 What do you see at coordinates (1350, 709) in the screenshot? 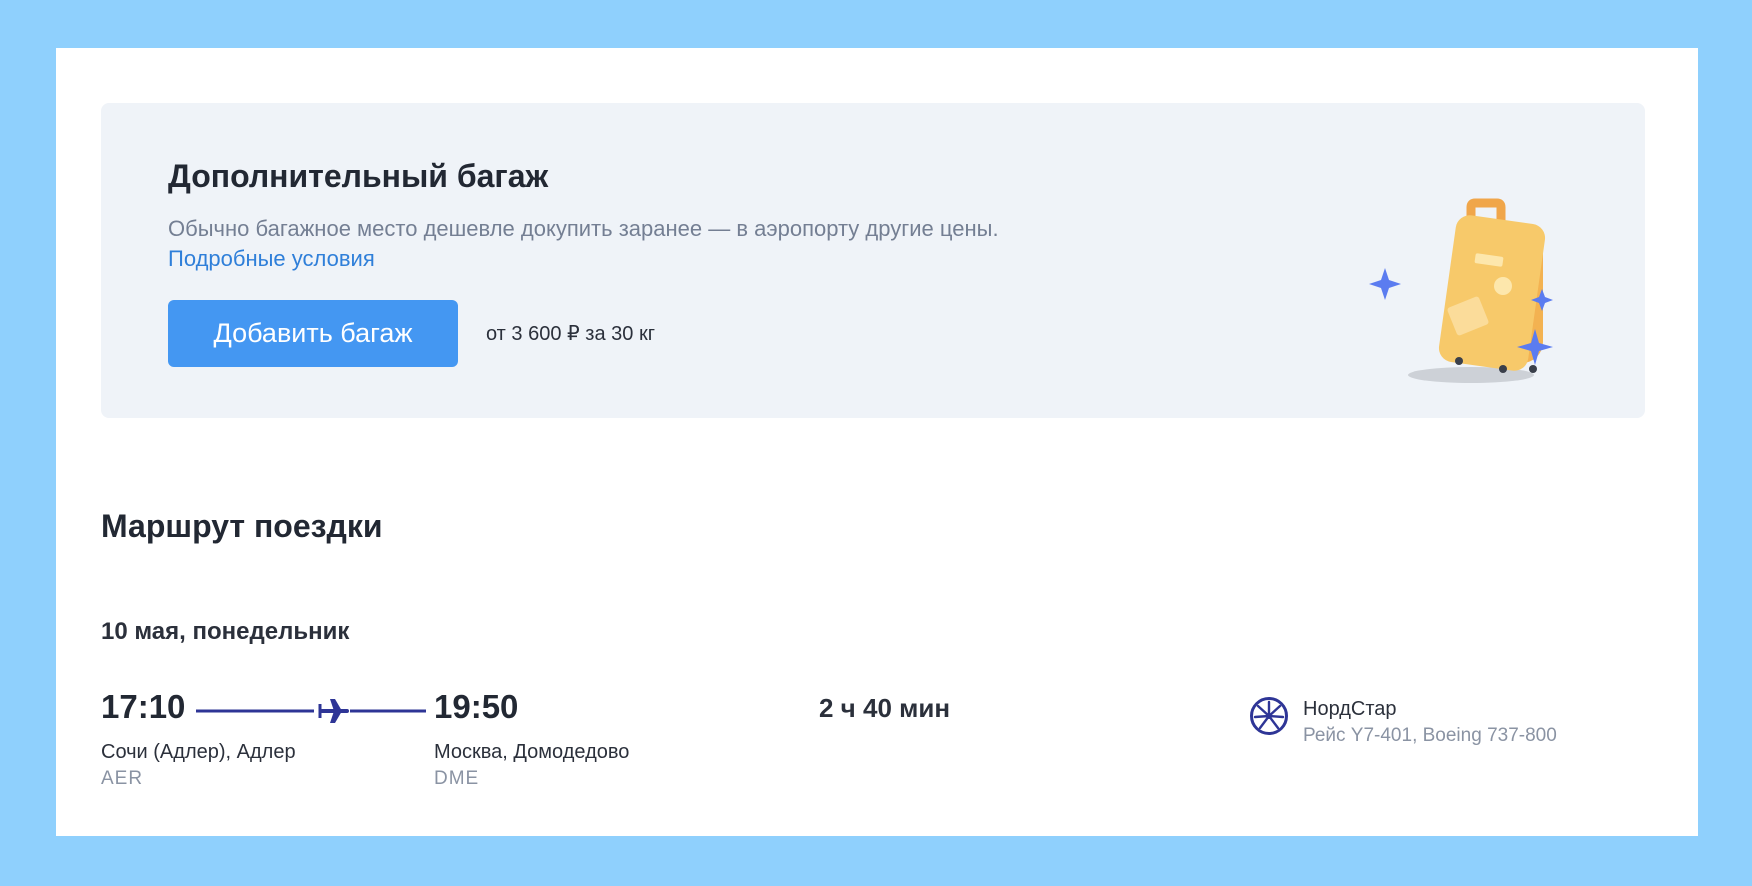
I see `airline-name: НордСтар` at bounding box center [1350, 709].